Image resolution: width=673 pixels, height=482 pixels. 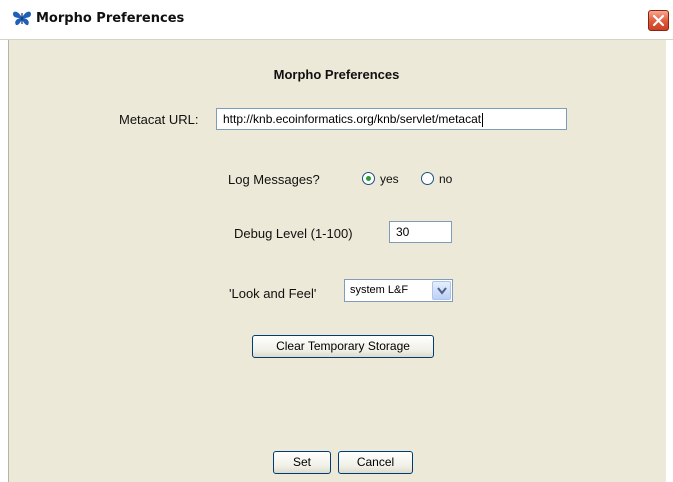 What do you see at coordinates (445, 179) in the screenshot?
I see `log-no-label: no` at bounding box center [445, 179].